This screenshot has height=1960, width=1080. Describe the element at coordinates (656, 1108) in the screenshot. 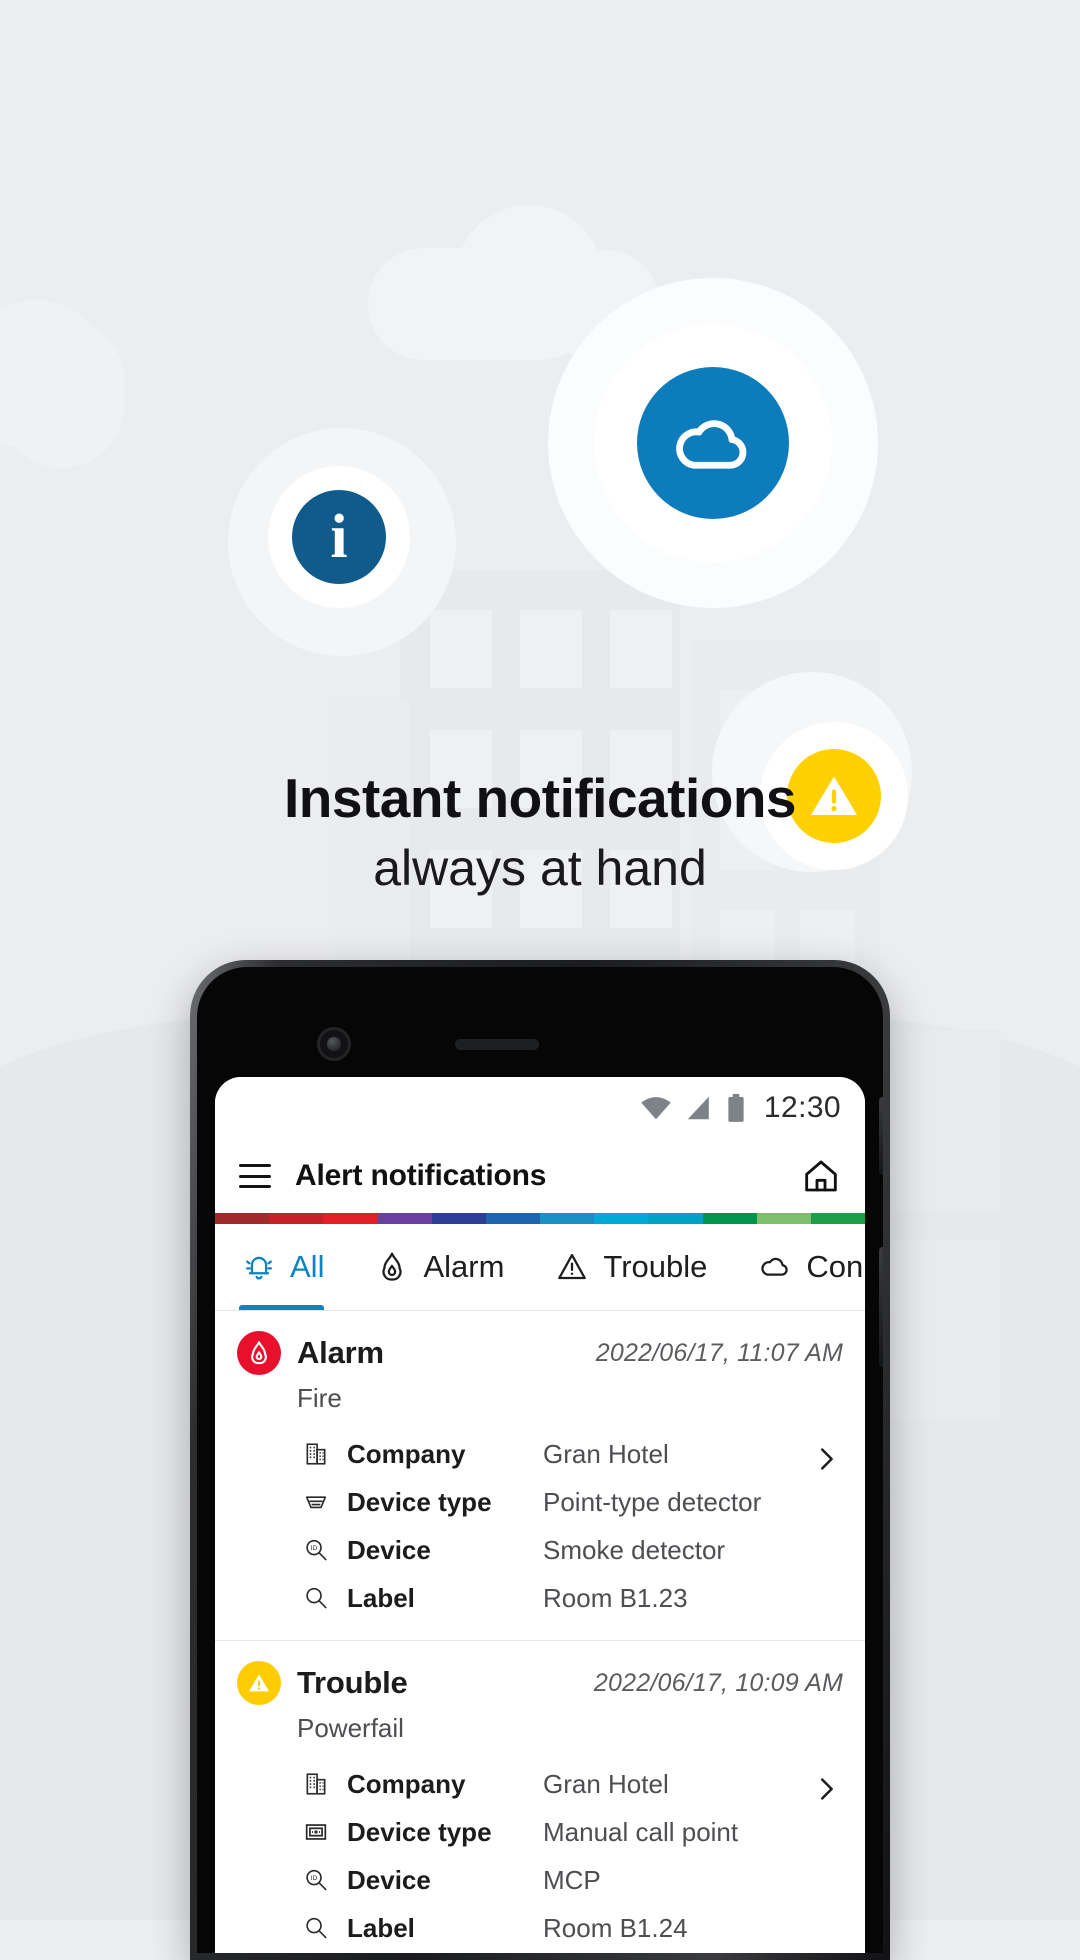

I see `wifi-icon` at that location.